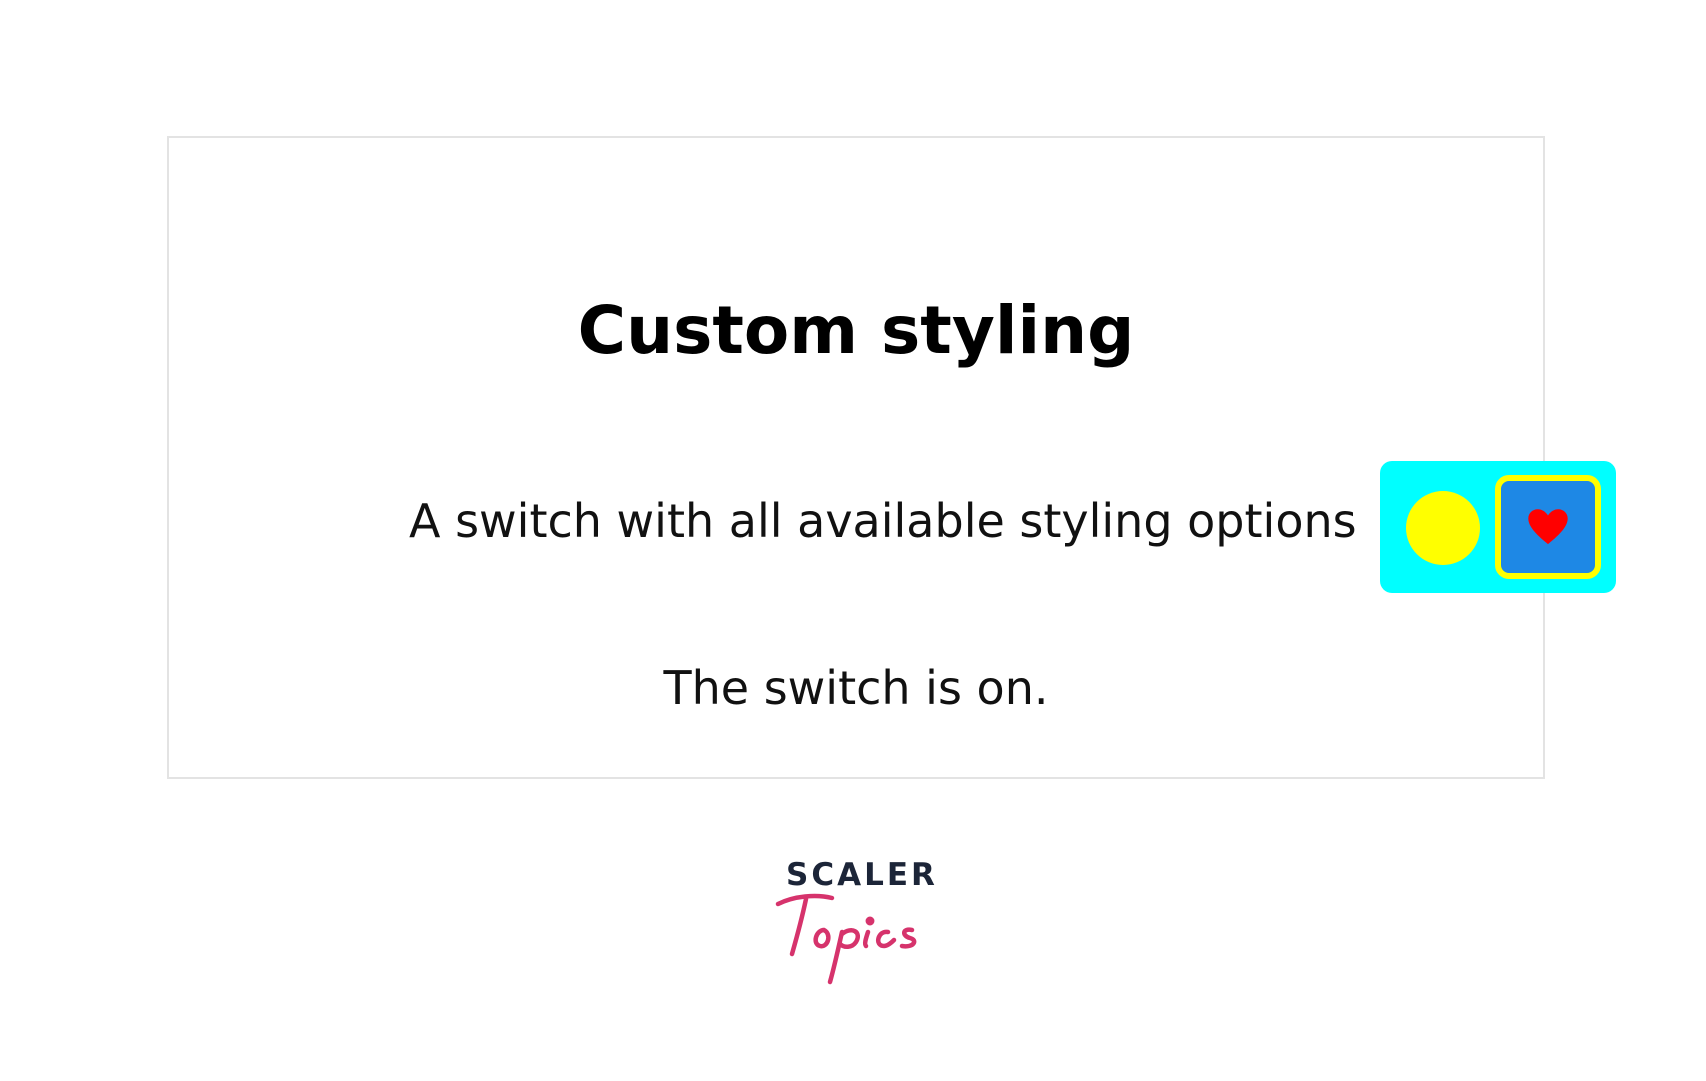 The image size is (1706, 1081). Describe the element at coordinates (856, 688) in the screenshot. I see `switch-status-text: The switch is on.` at that location.